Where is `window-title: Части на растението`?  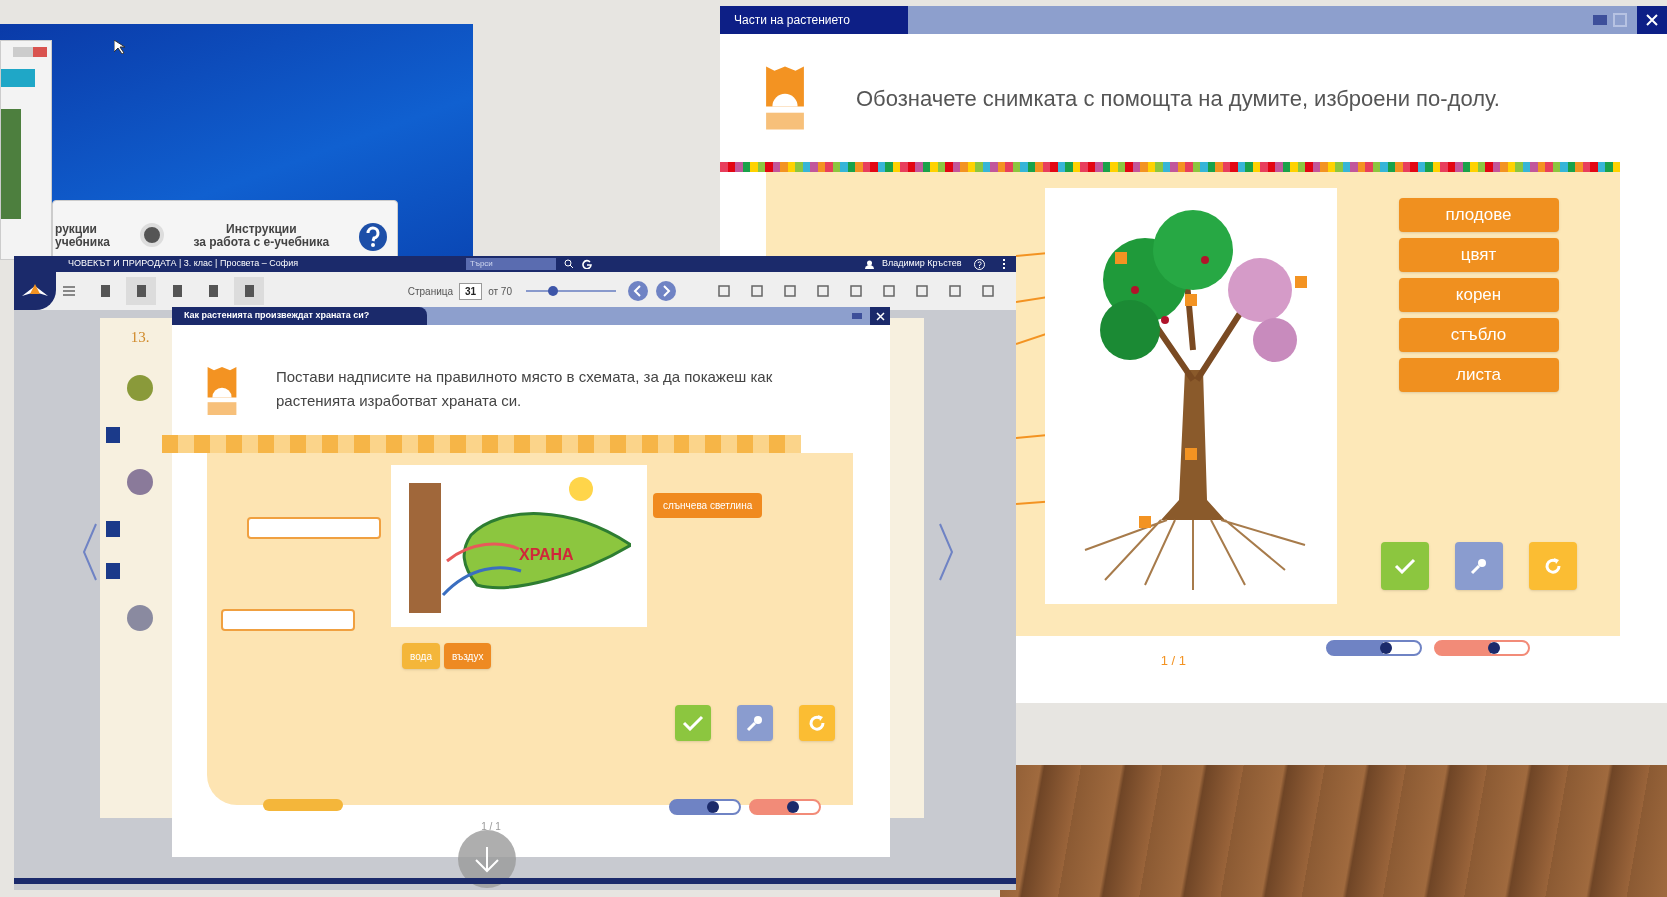 window-title: Части на растението is located at coordinates (814, 20).